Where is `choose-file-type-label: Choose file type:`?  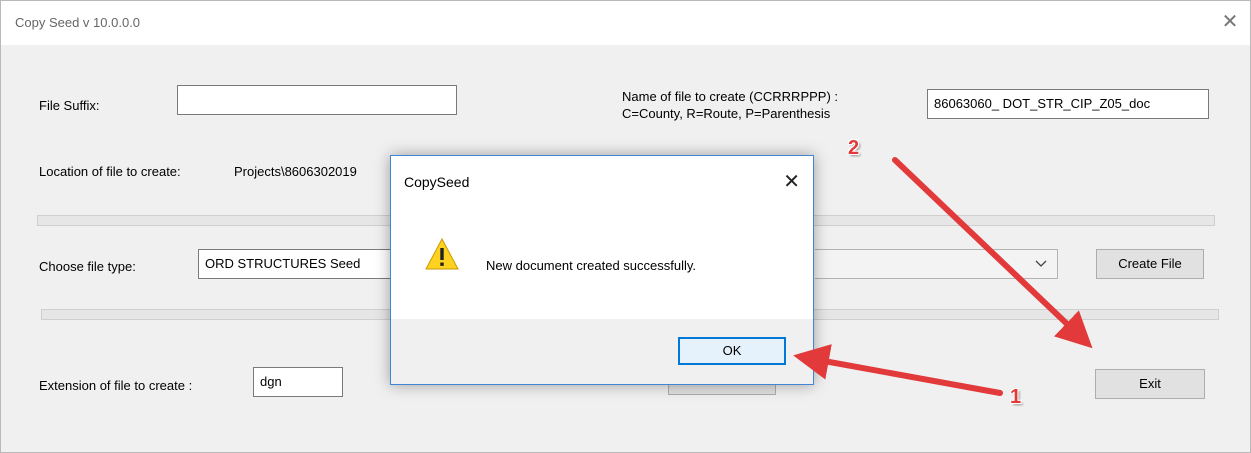 choose-file-type-label: Choose file type: is located at coordinates (87, 266).